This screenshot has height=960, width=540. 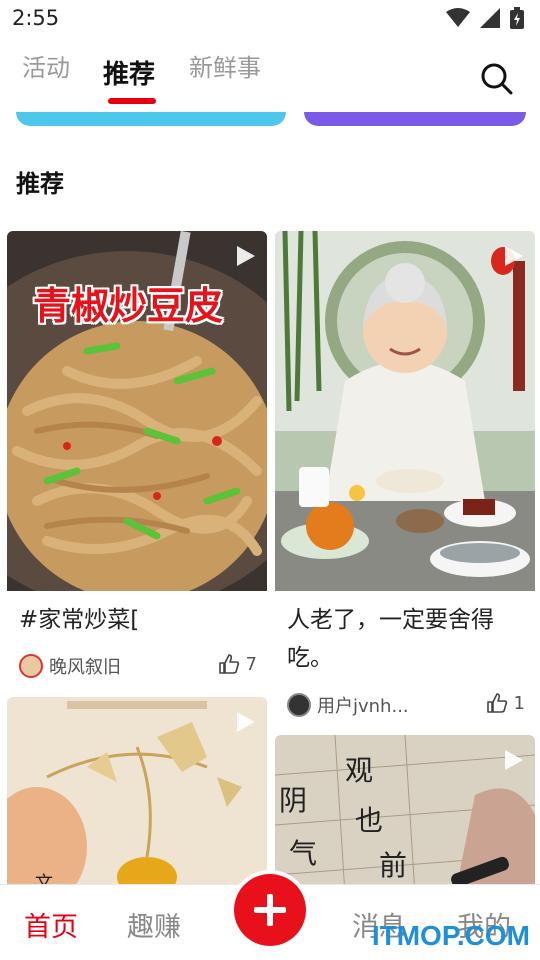 I want to click on publish-button, so click(x=270, y=910).